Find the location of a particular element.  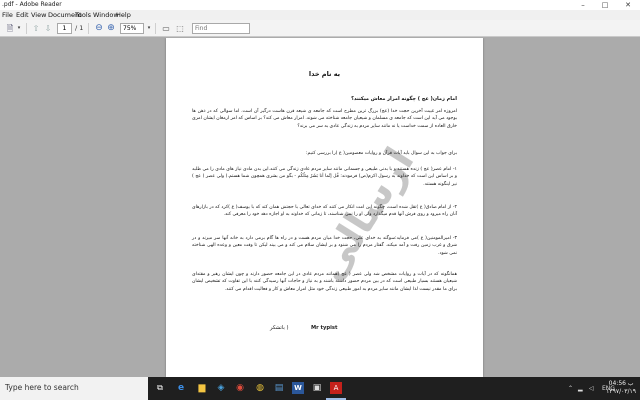

word-icon: W is located at coordinates (298, 388).